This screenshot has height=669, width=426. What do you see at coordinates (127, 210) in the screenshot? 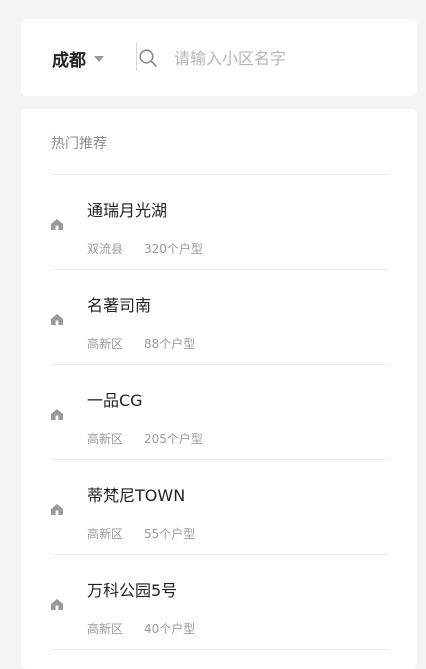
I see `community-name: 通瑞月光湖` at bounding box center [127, 210].